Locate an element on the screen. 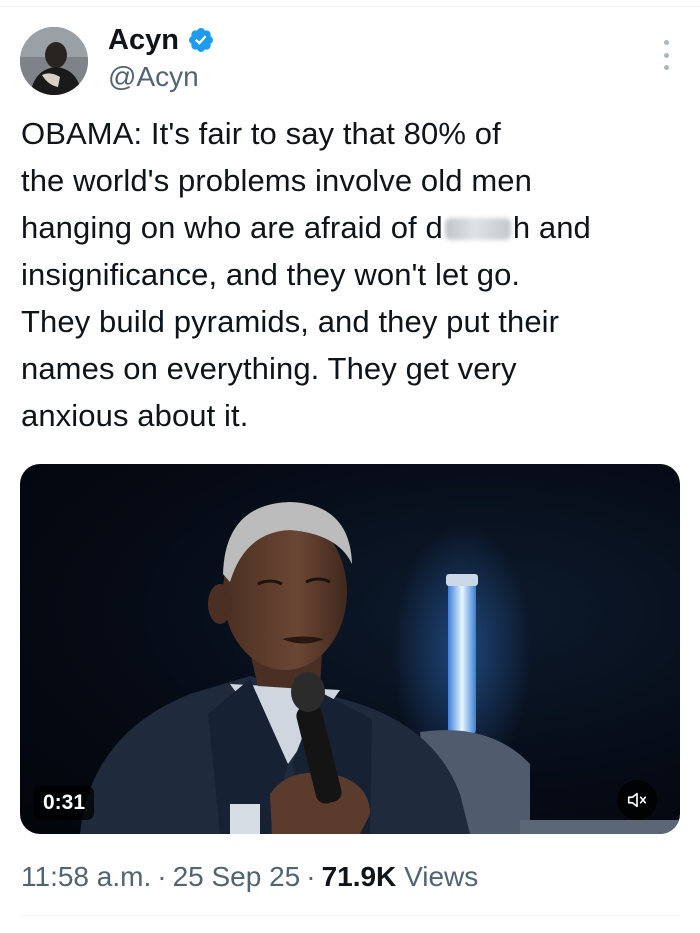 This screenshot has height=933, width=700. tweet-line: They build pyramids, and they put their is located at coordinates (290, 321).